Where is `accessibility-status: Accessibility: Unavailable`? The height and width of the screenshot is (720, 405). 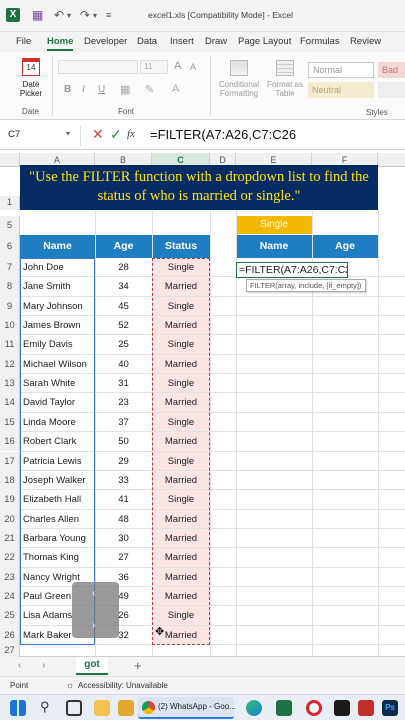
accessibility-status: Accessibility: Unavailable is located at coordinates (123, 685).